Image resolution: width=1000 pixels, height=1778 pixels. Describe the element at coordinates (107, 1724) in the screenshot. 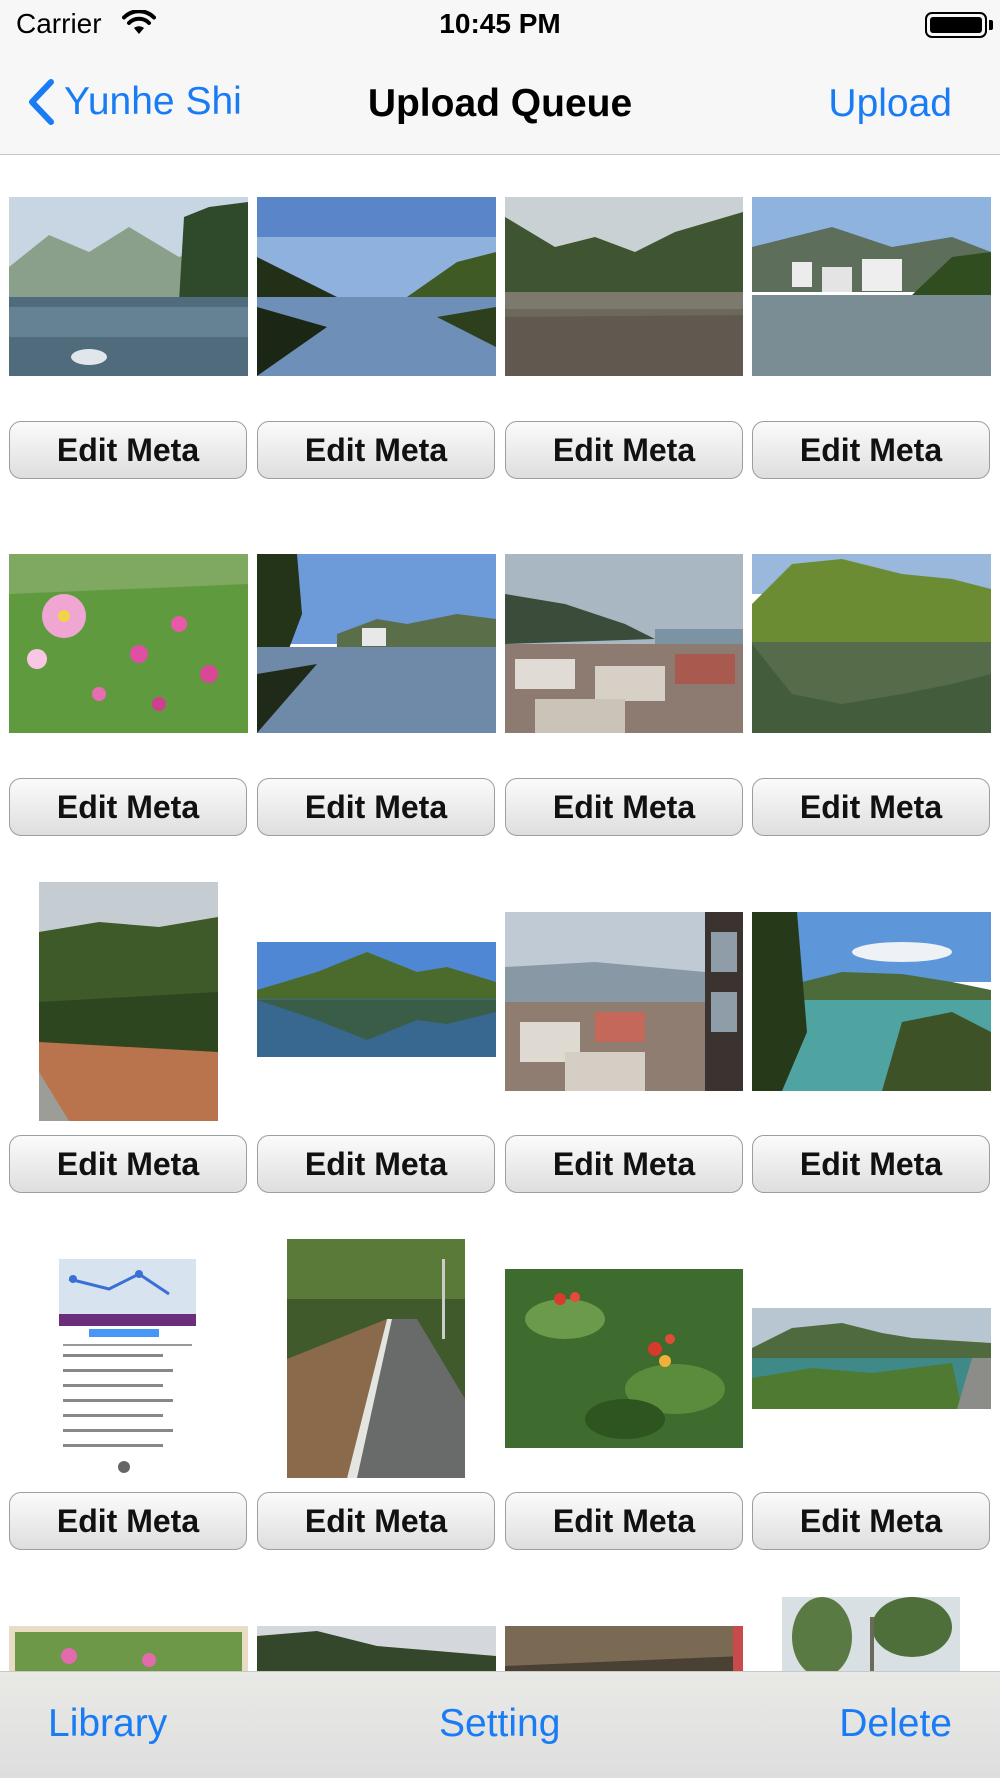

I see `library-button: Library` at that location.